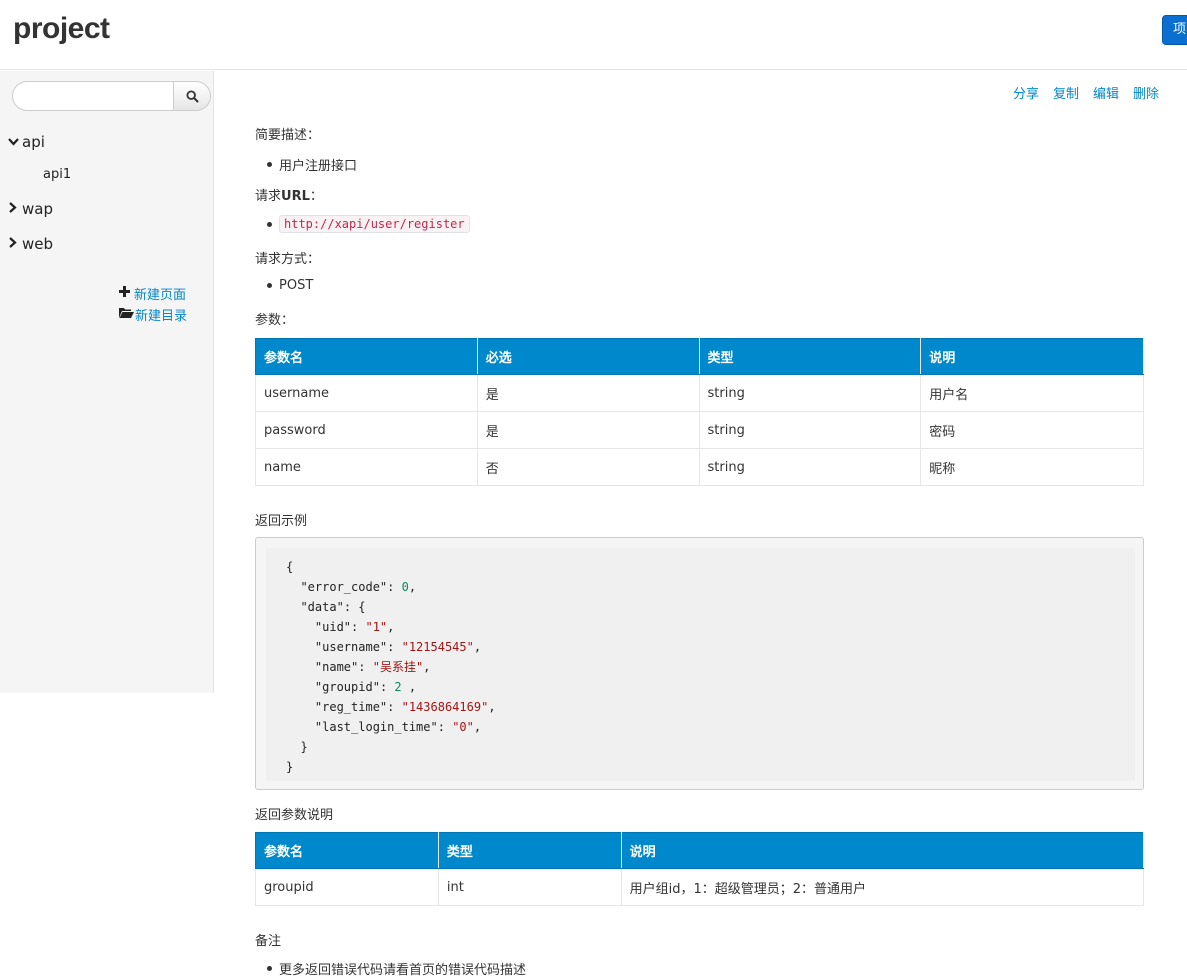 The image size is (1187, 978). Describe the element at coordinates (37, 209) in the screenshot. I see `tree-item-label: wap` at that location.